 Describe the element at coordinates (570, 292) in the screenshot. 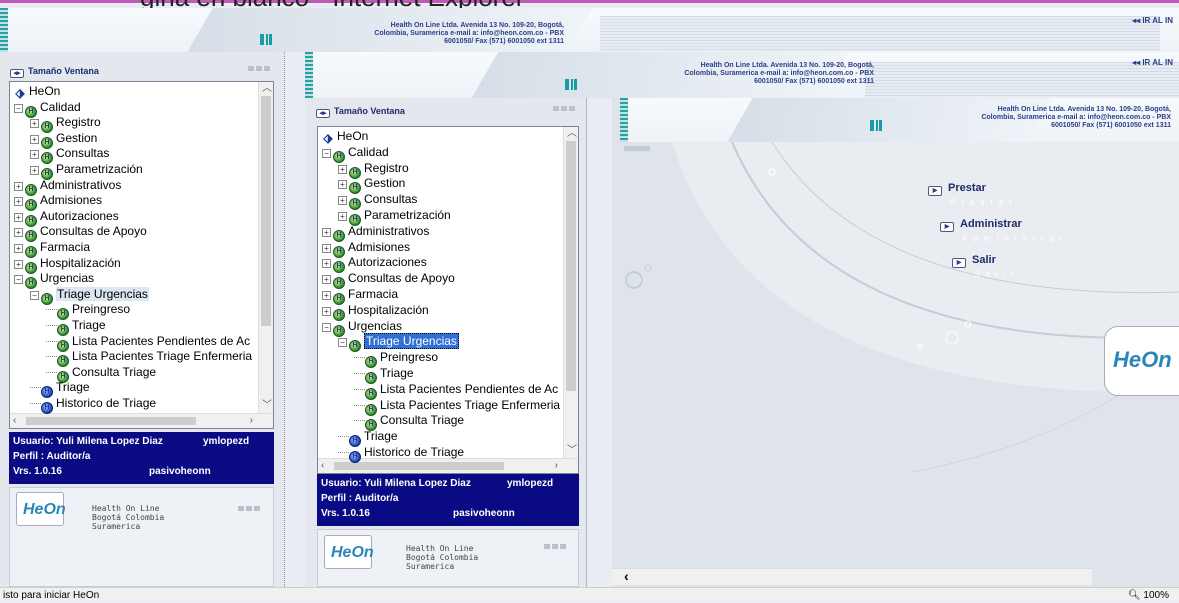

I see `tree-vertical-scrollbar-2: ︿ ﹀` at that location.